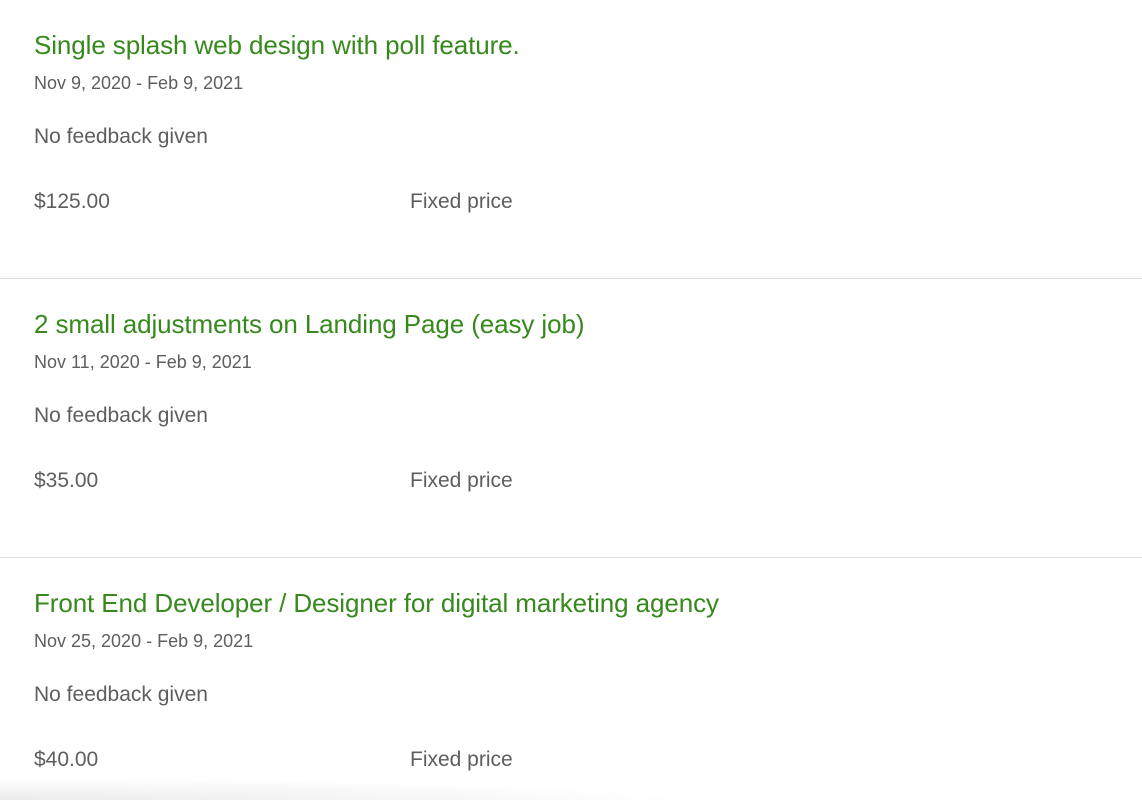 Image resolution: width=1142 pixels, height=800 pixels. What do you see at coordinates (588, 482) in the screenshot?
I see `job-meta: $35.00 Fixed price` at bounding box center [588, 482].